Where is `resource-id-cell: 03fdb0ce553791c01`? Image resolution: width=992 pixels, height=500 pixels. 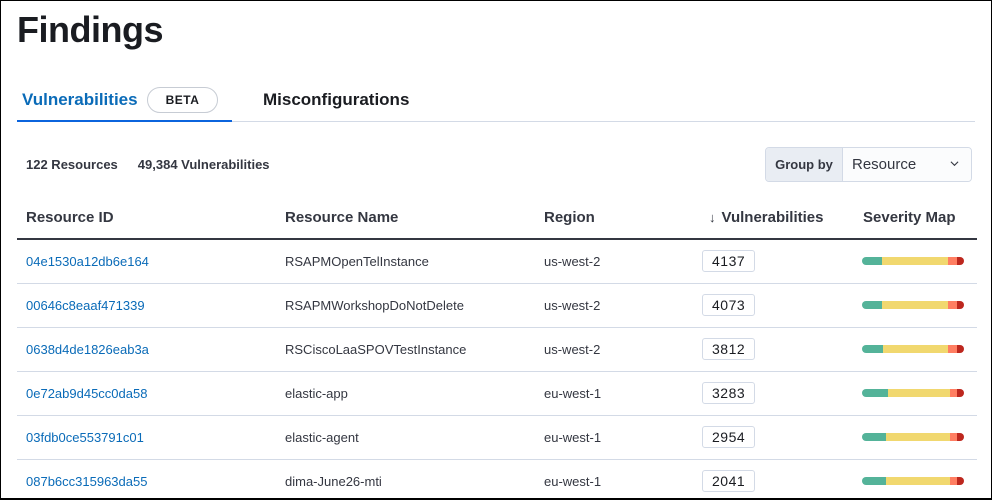
resource-id-cell: 03fdb0ce553791c01 is located at coordinates (146, 437).